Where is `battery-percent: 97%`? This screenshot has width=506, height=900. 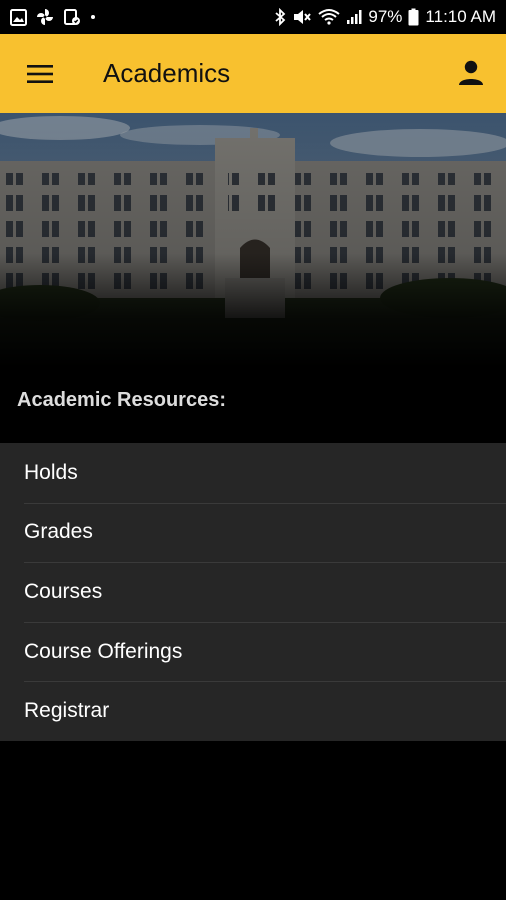
battery-percent: 97% is located at coordinates (385, 16).